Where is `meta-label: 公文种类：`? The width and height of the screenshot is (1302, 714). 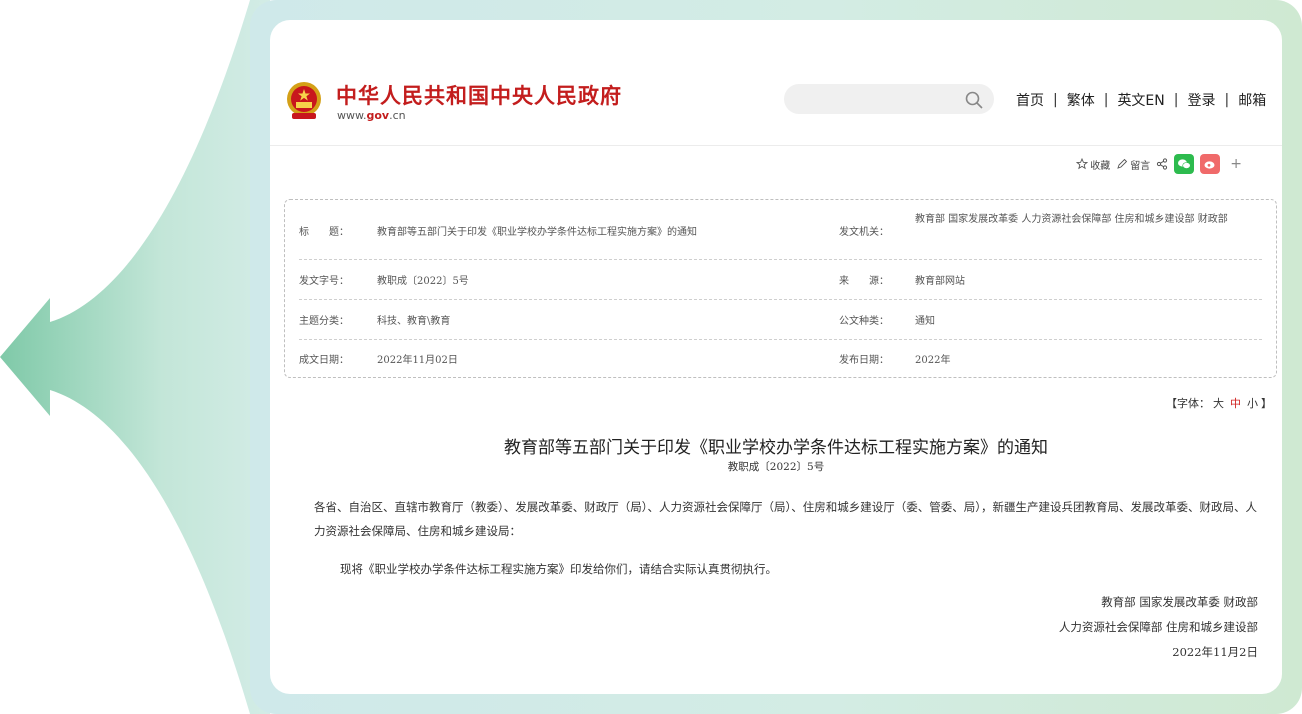 meta-label: 公文种类： is located at coordinates (864, 321).